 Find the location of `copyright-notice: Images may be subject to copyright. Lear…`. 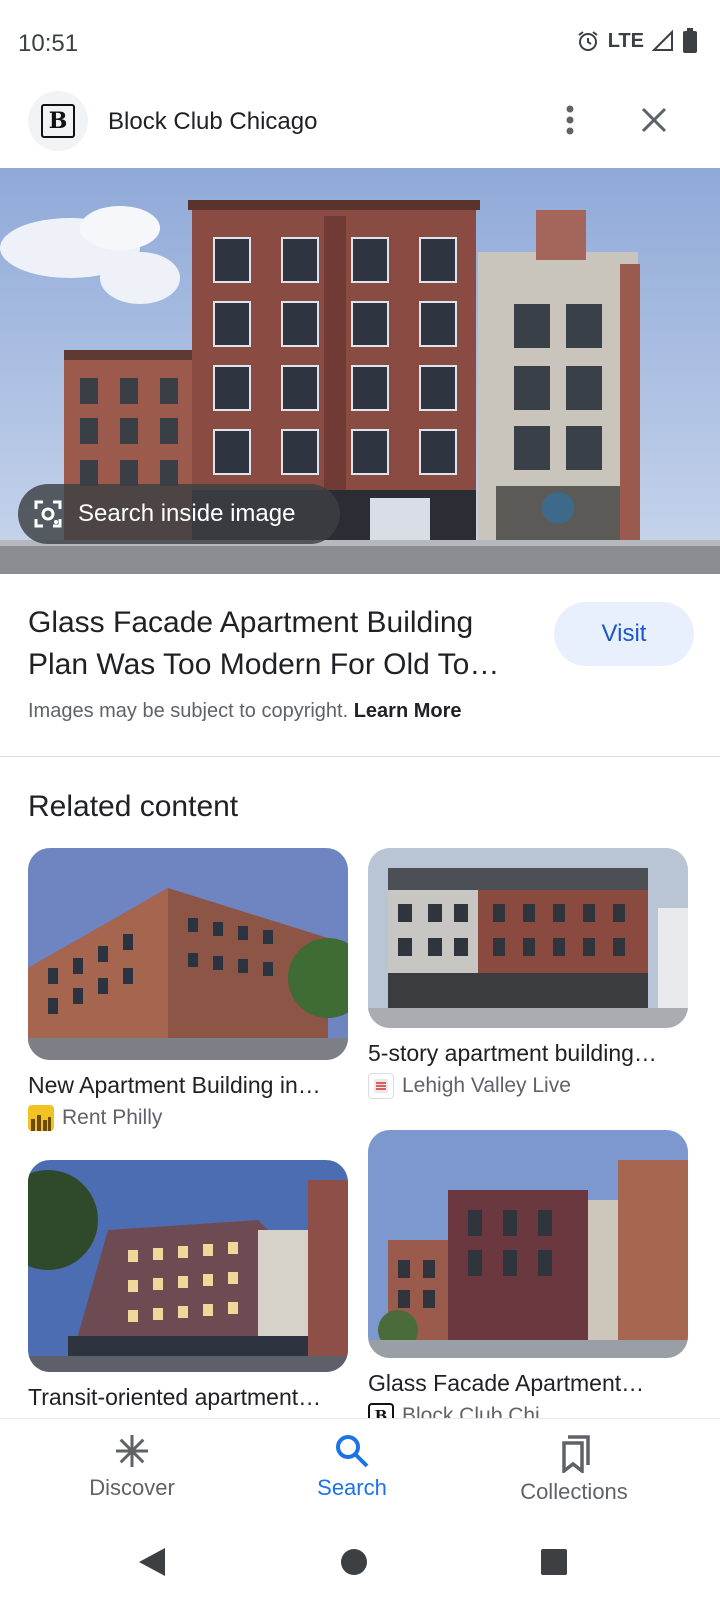

copyright-notice: Images may be subject to copyright. Lear… is located at coordinates (245, 711).